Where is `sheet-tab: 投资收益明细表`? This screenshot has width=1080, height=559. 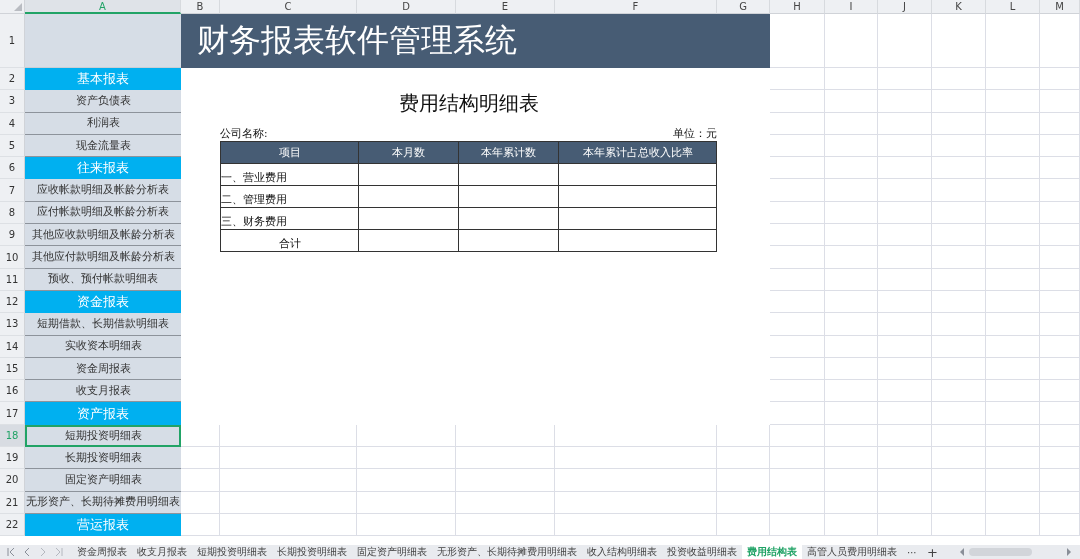
sheet-tab: 投资收益明细表 is located at coordinates (702, 552).